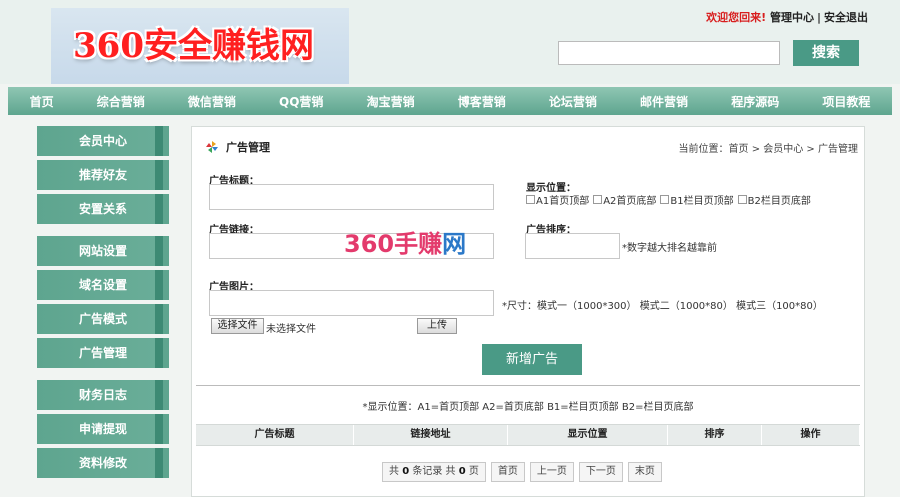  Describe the element at coordinates (598, 199) in the screenshot. I see `position-checkbox-a2` at that location.